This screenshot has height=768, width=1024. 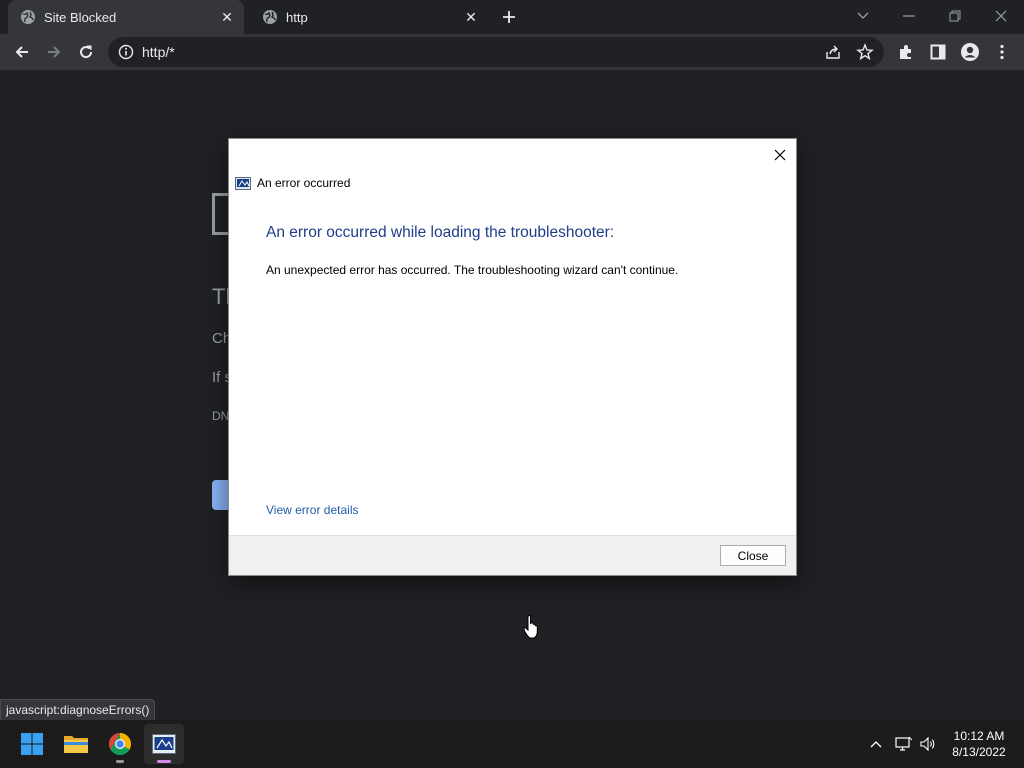 I want to click on chevron-down-icon, so click(x=863, y=15).